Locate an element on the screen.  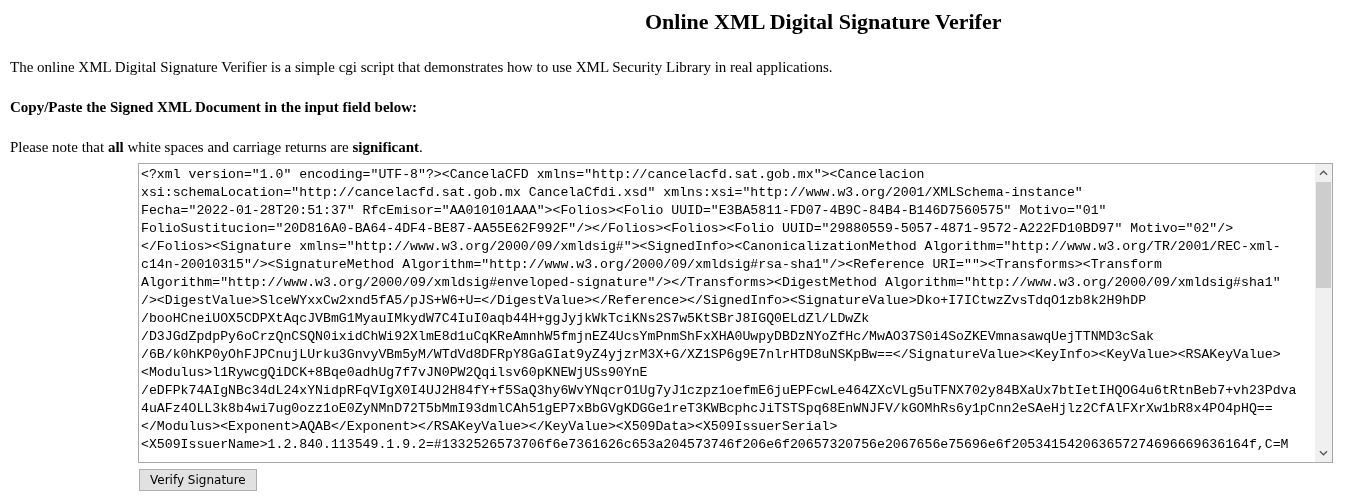
scrollbar is located at coordinates (1323, 313).